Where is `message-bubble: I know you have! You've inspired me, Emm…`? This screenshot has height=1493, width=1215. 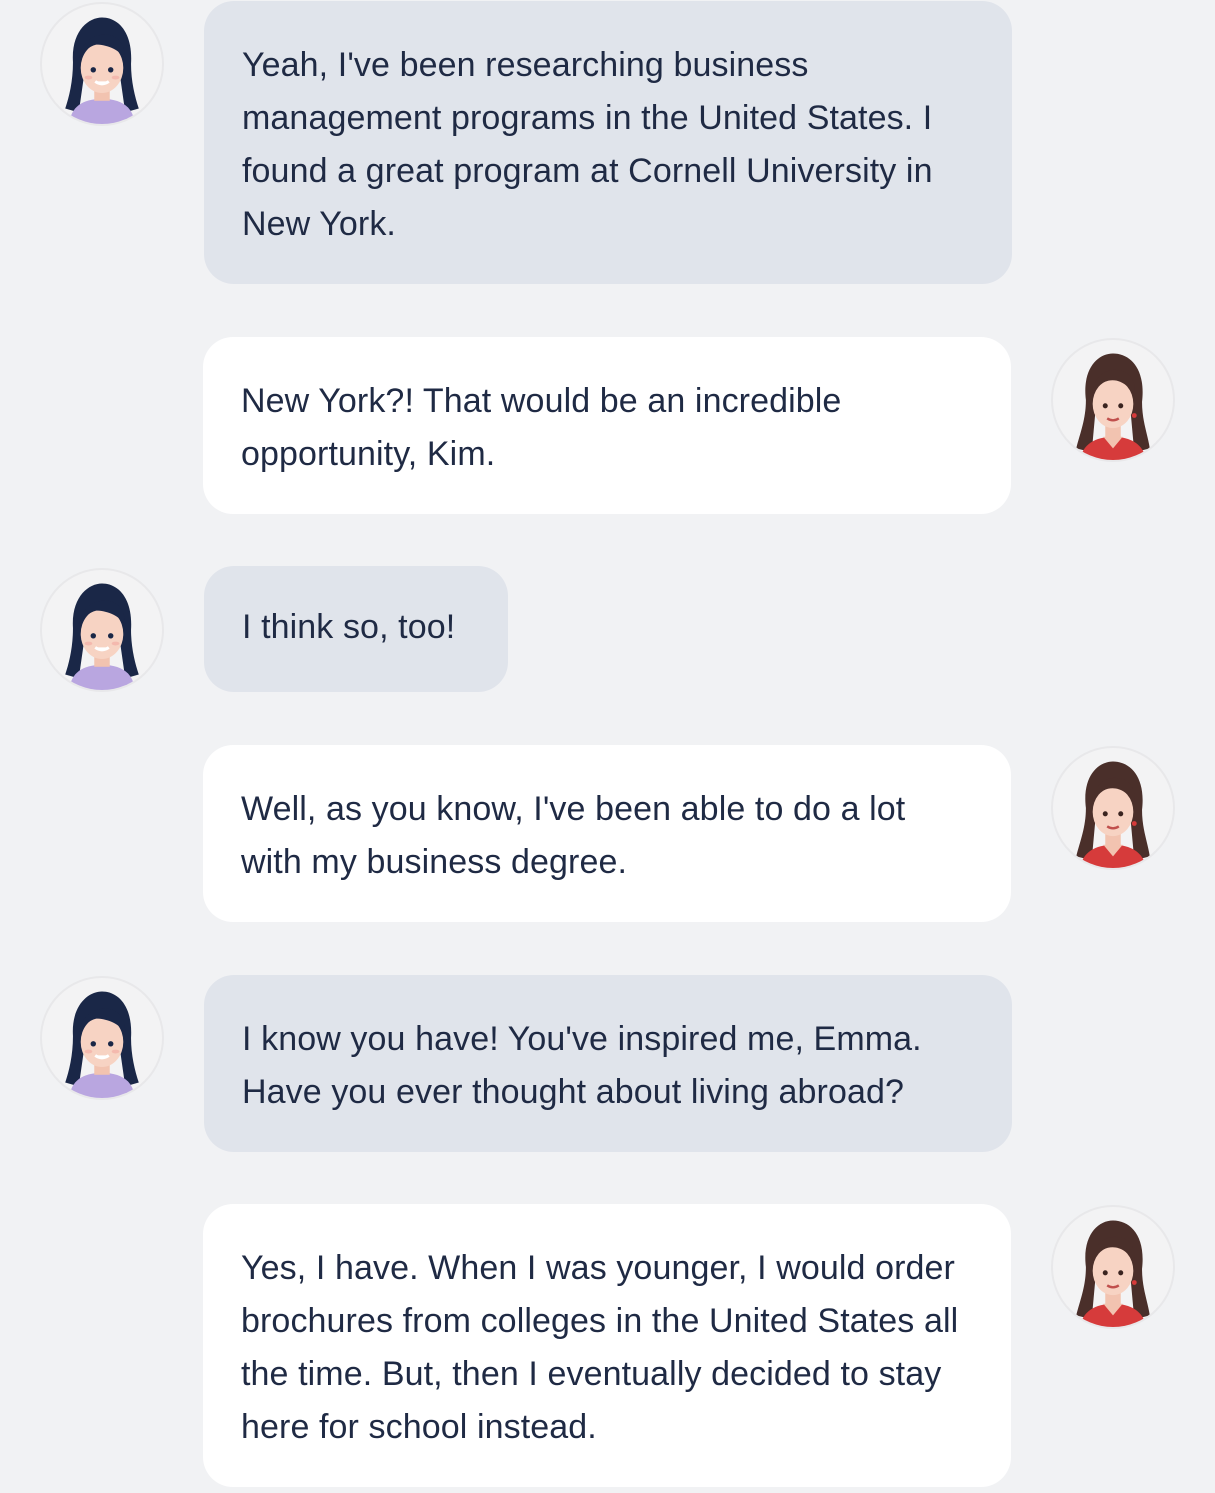 message-bubble: I know you have! You've inspired me, Emm… is located at coordinates (608, 1063).